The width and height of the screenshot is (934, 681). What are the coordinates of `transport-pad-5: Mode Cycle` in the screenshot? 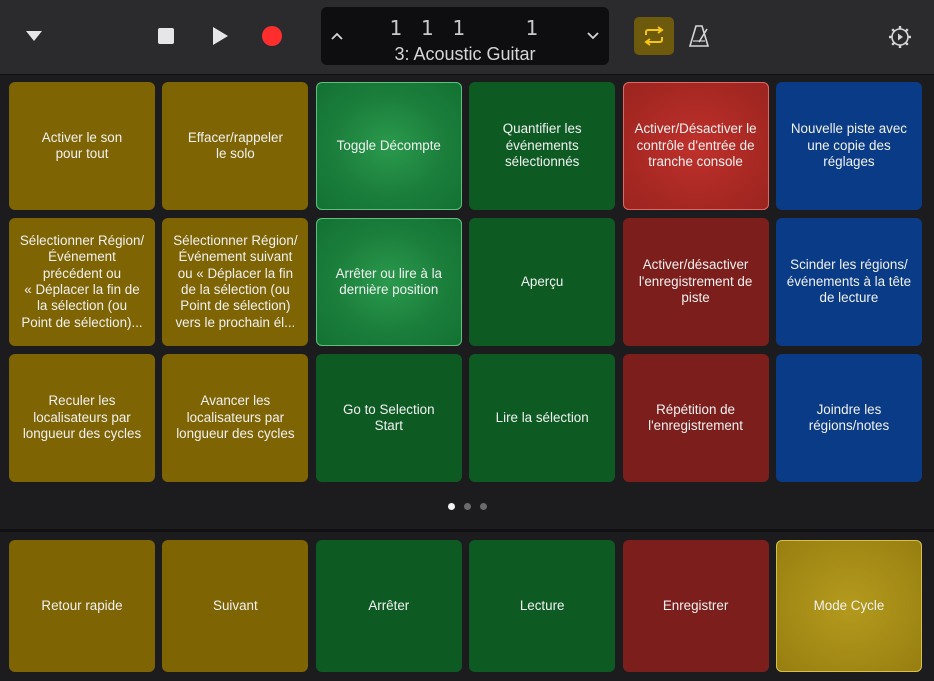 It's located at (848, 606).